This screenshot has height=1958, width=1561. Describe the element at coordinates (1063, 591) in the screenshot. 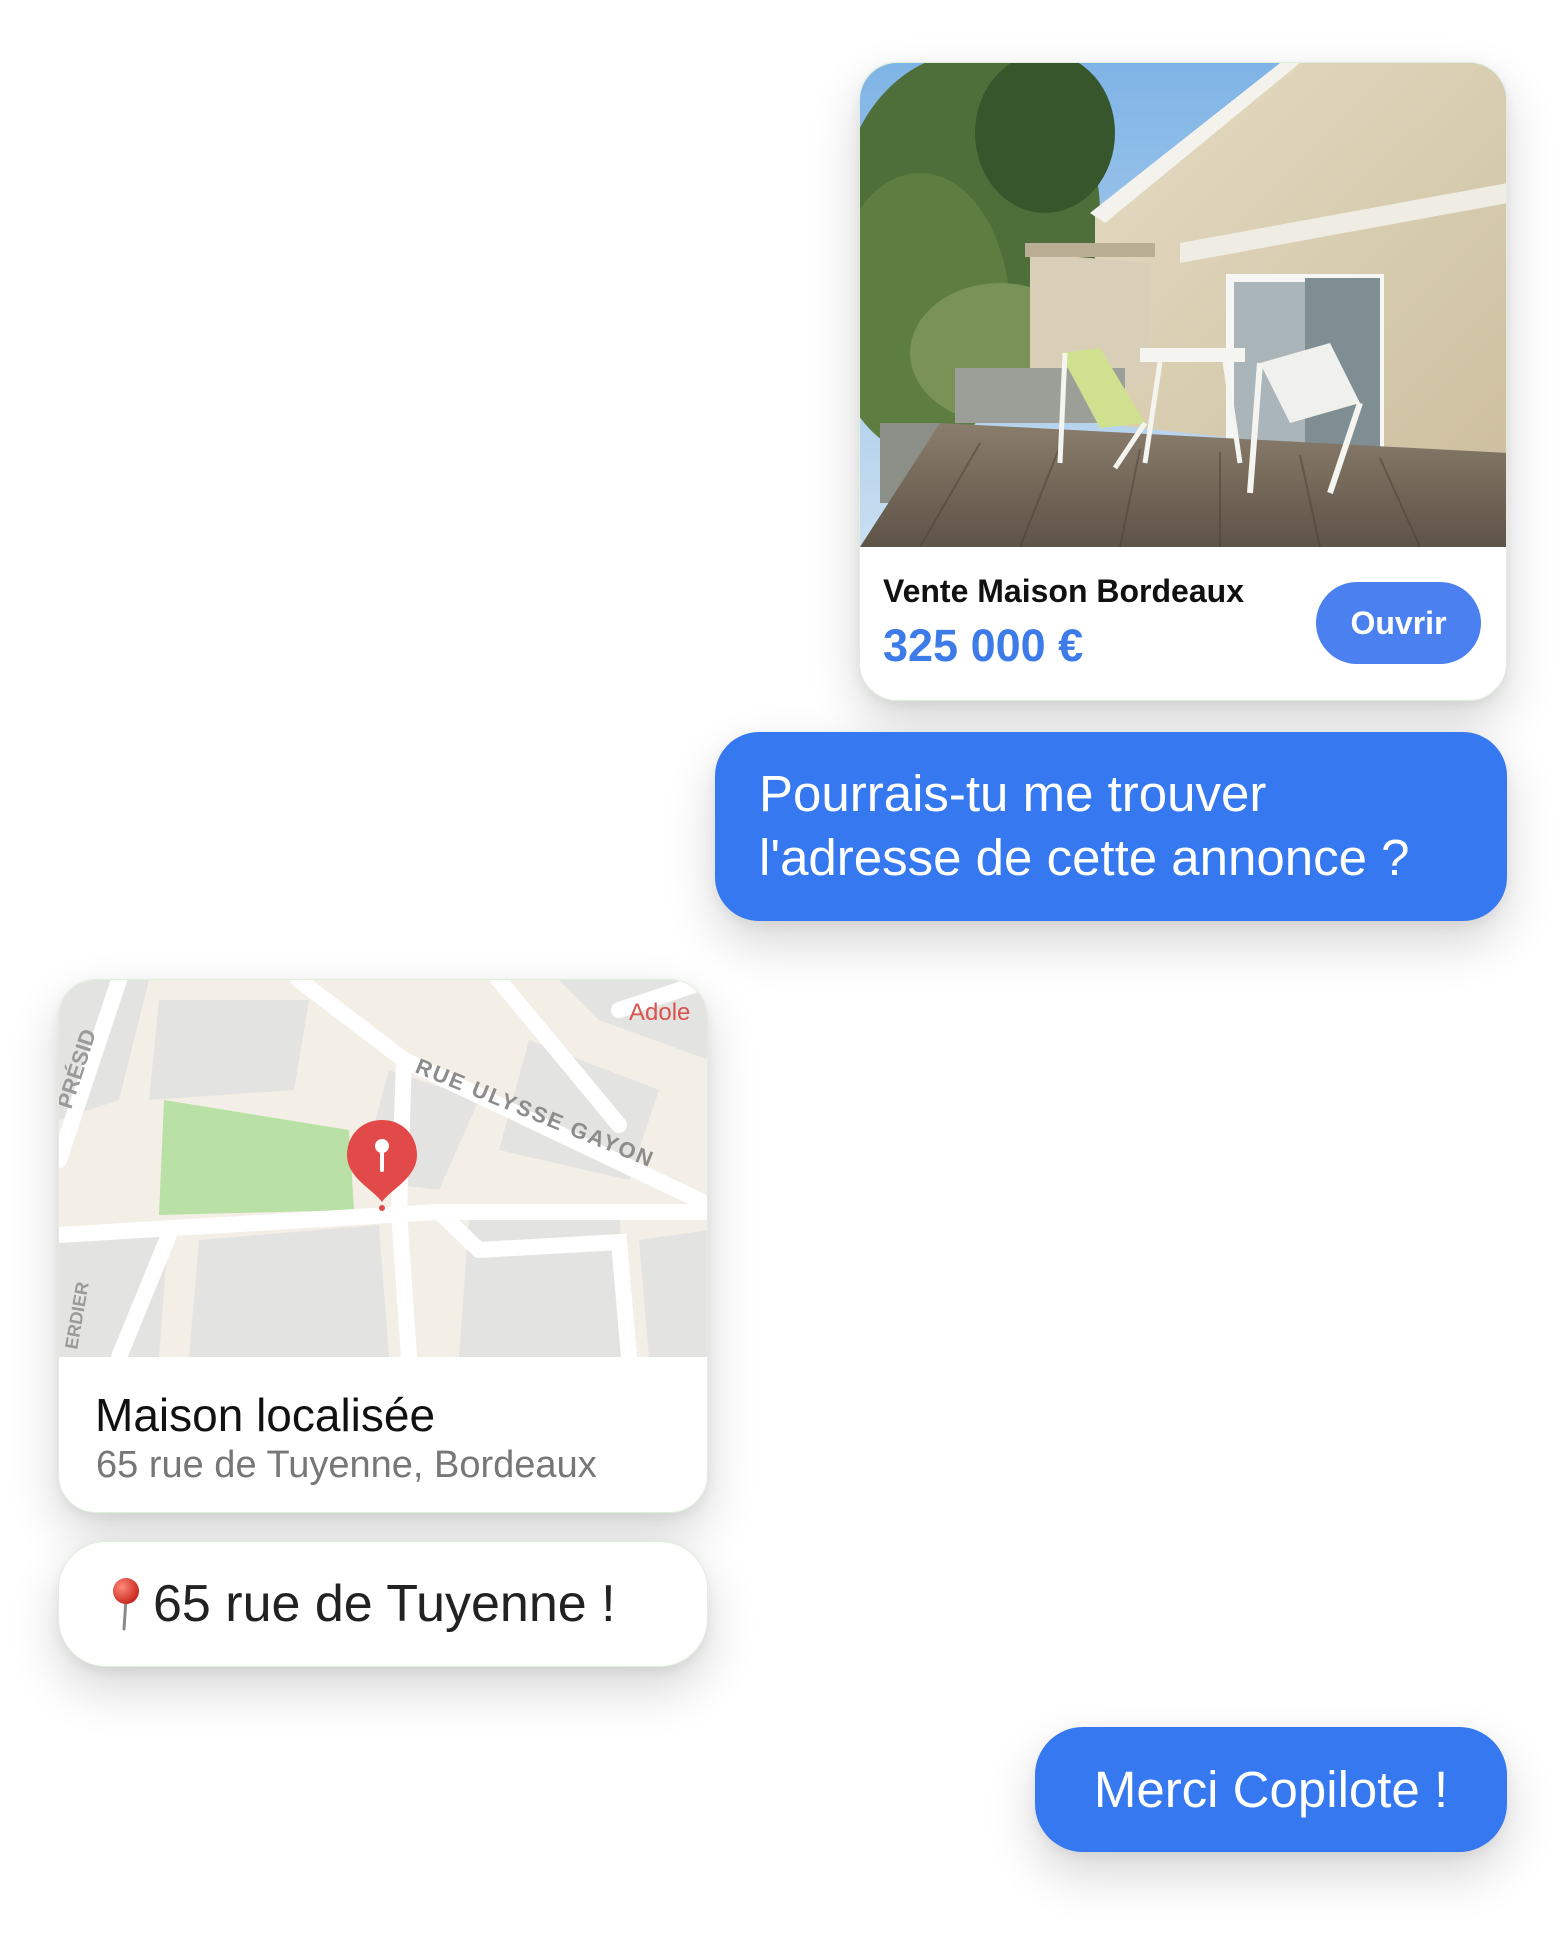

I see `listing-title: Vente Maison Bordeaux` at that location.